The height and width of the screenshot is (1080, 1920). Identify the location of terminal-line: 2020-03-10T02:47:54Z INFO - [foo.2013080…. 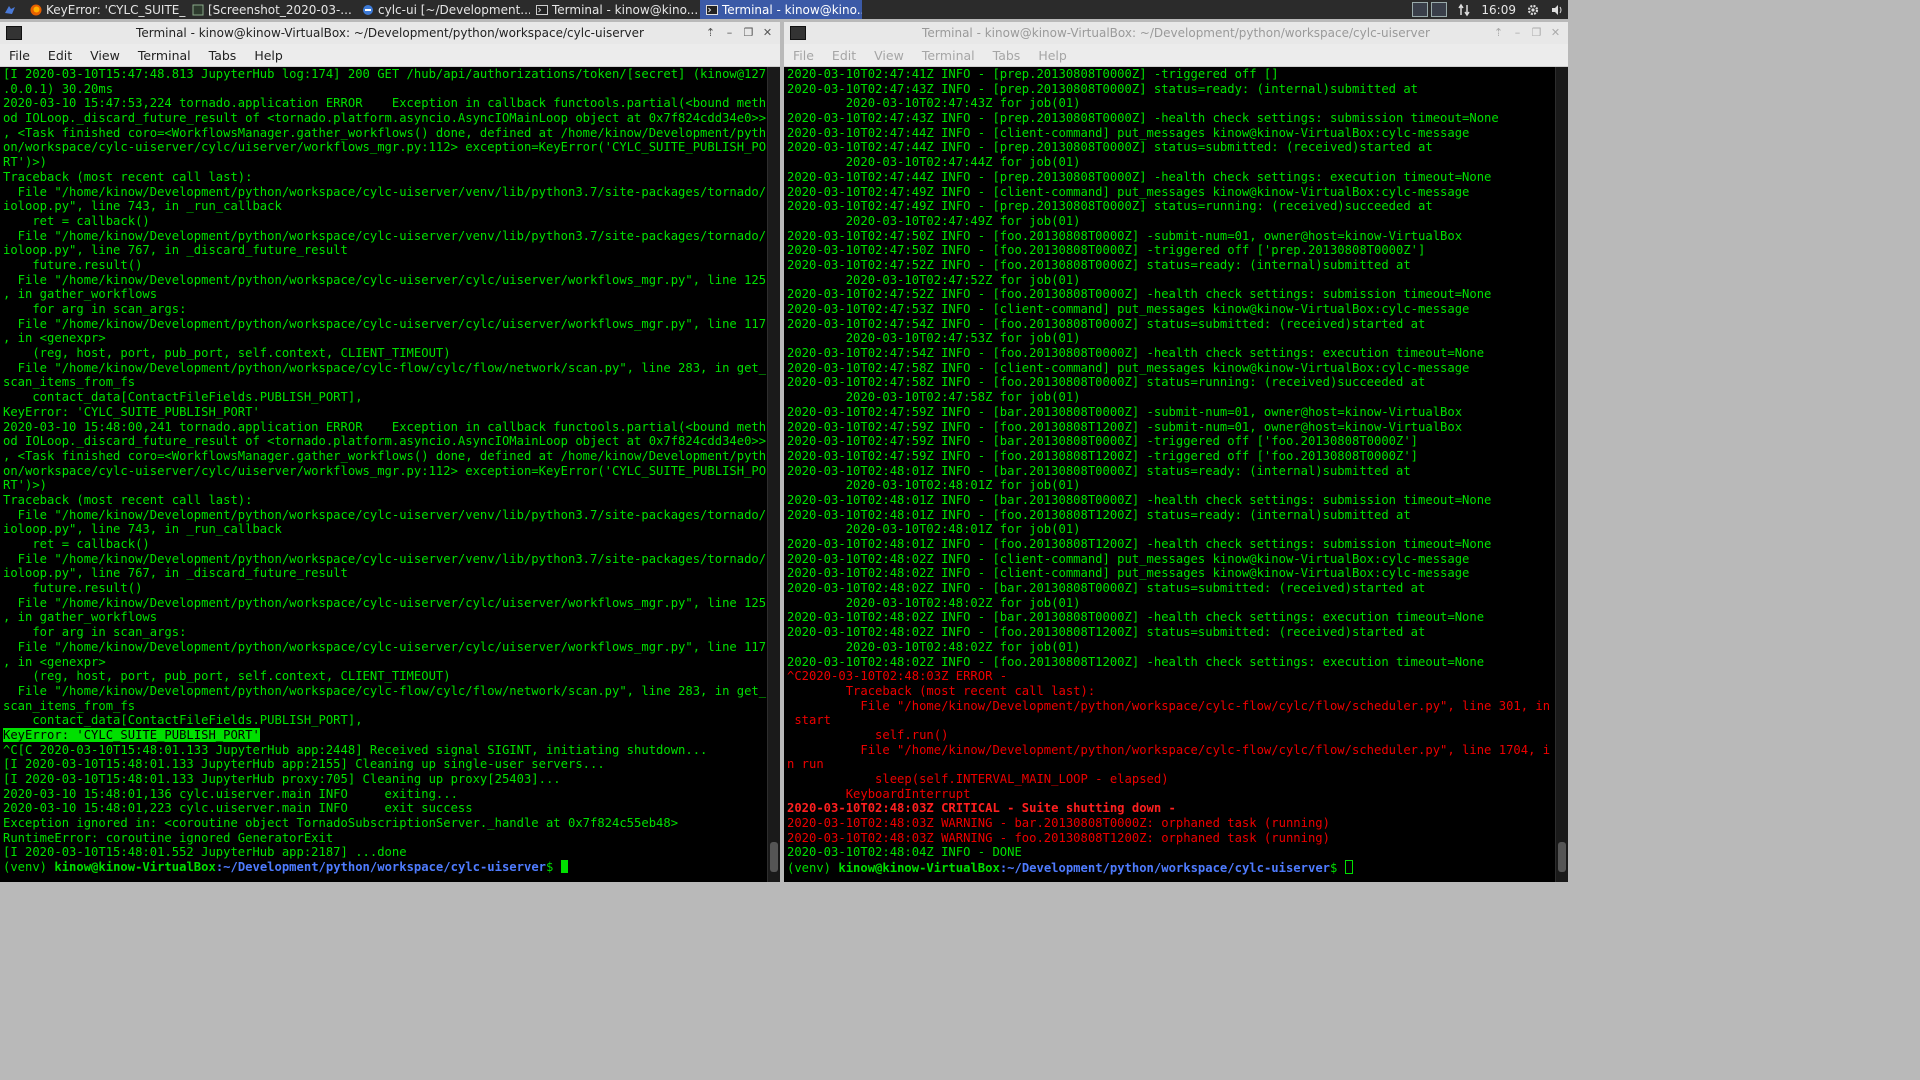
(1171, 353).